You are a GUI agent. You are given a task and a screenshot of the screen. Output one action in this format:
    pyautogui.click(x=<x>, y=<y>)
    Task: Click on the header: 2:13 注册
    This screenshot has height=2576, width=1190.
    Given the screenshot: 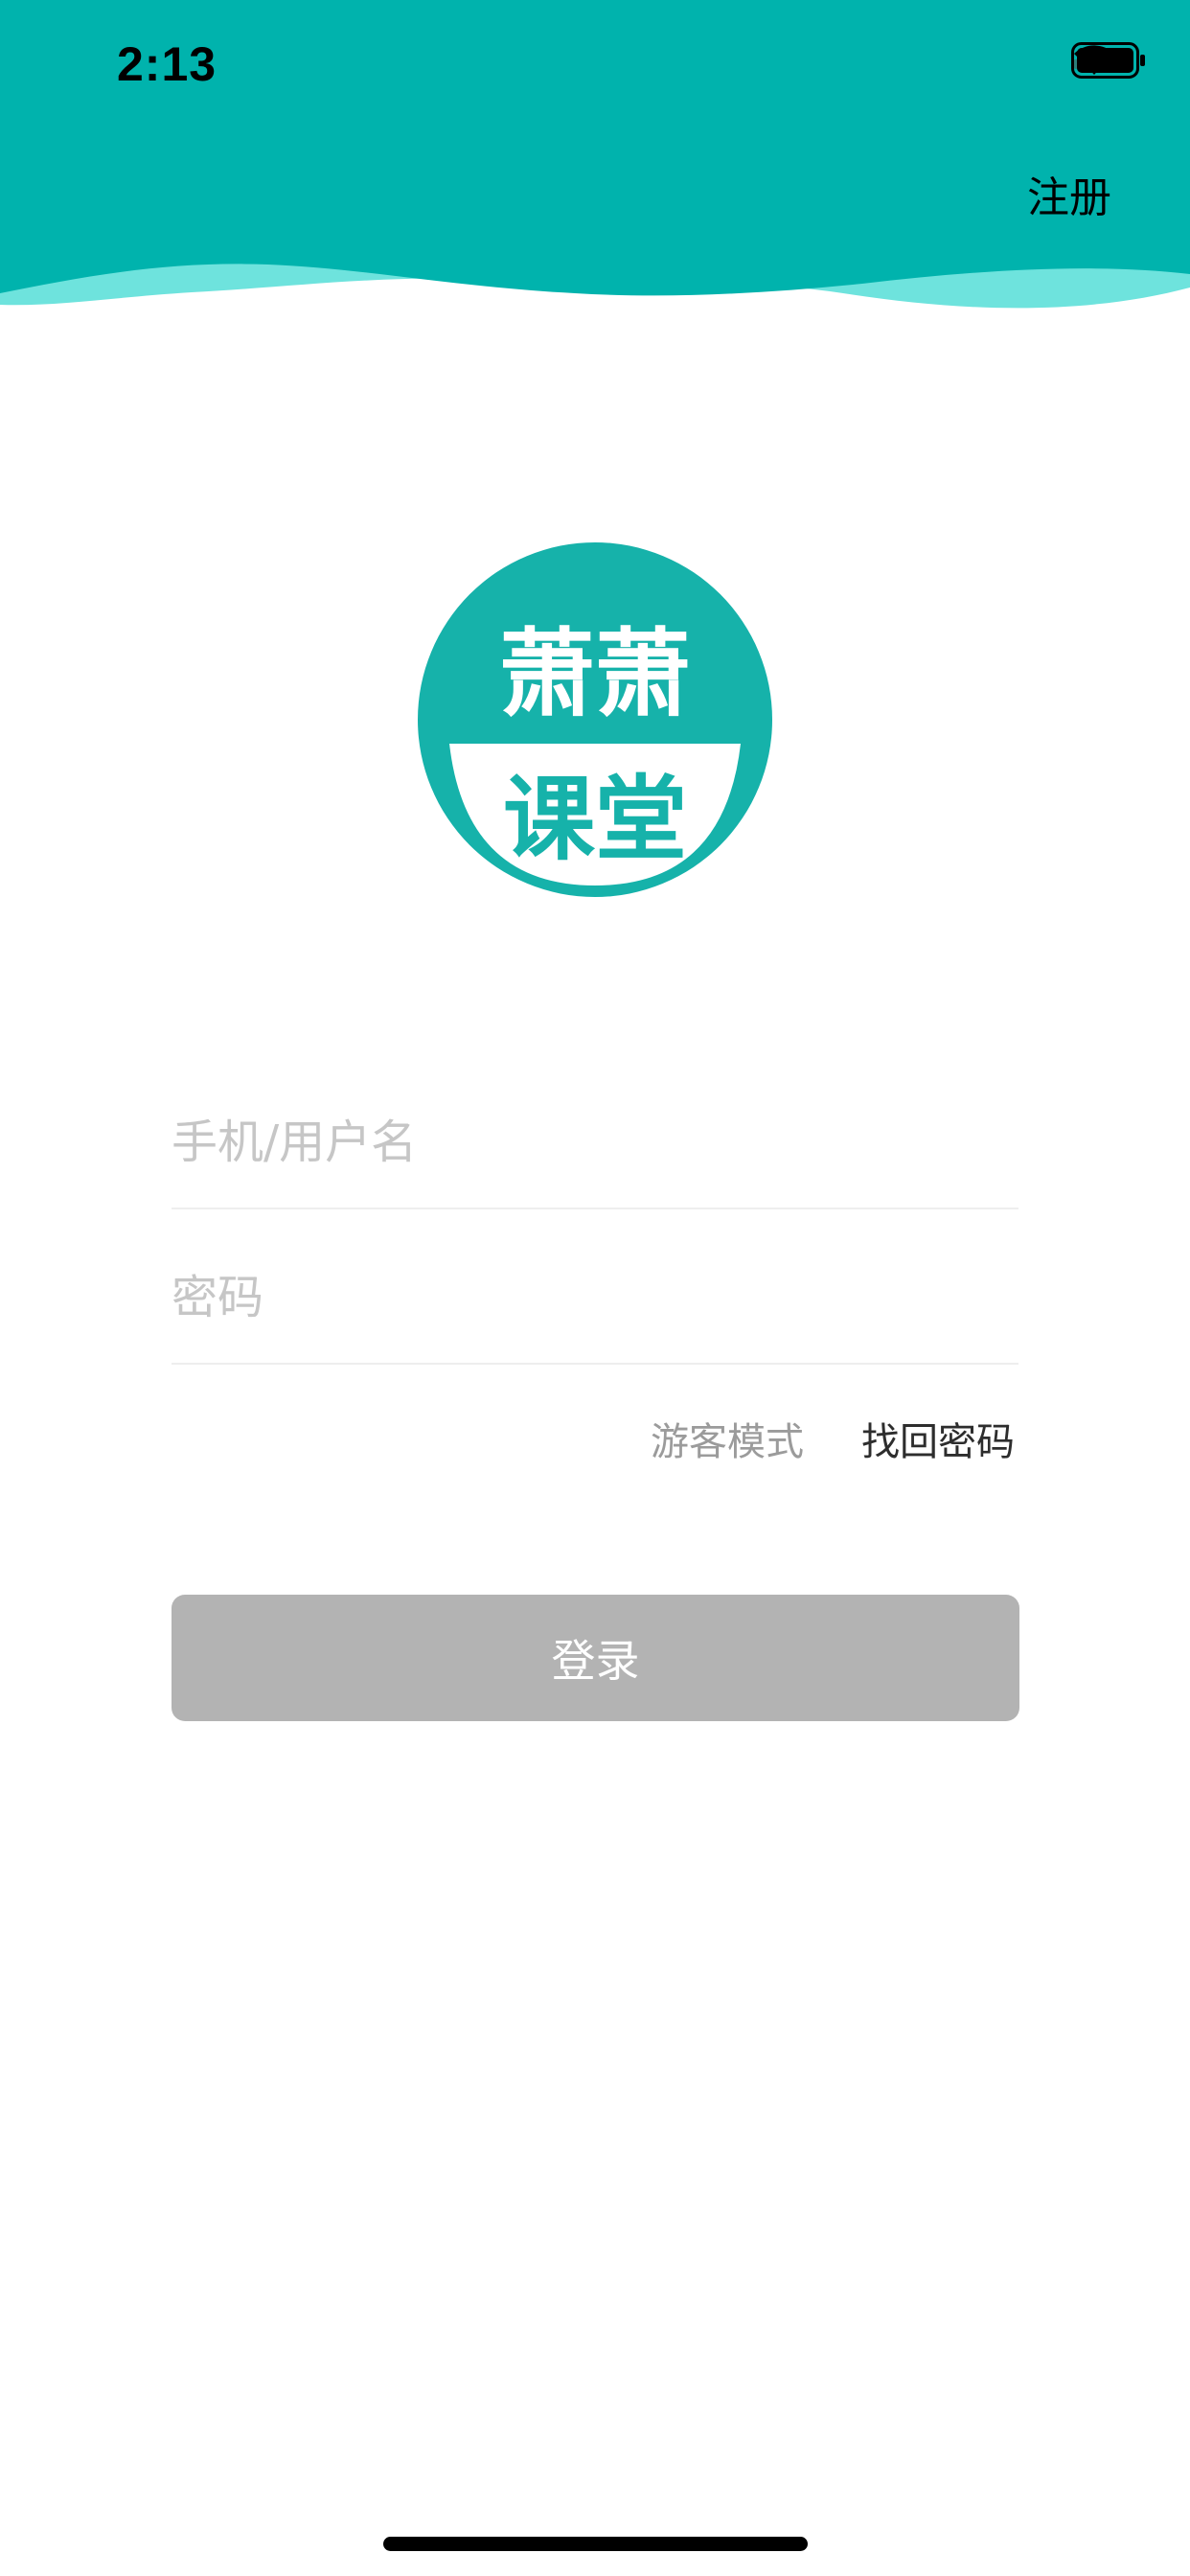 What is the action you would take?
    pyautogui.click(x=595, y=158)
    